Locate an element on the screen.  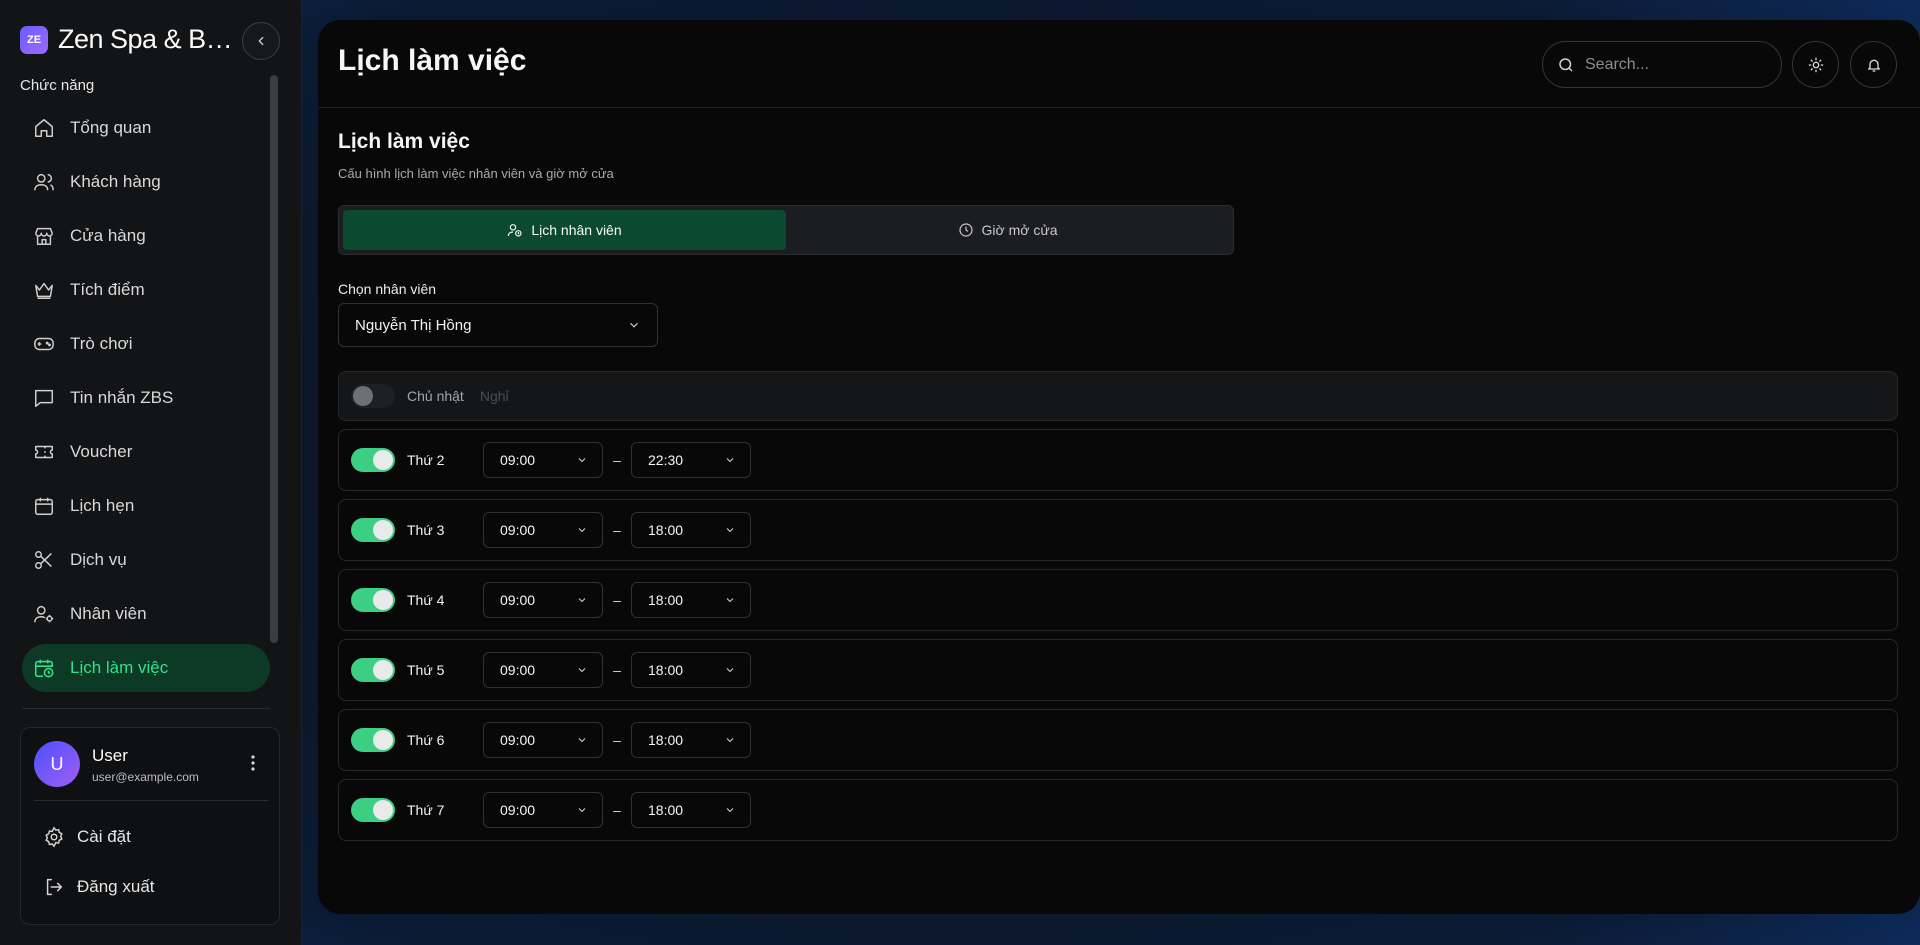
search-box is located at coordinates (1662, 64).